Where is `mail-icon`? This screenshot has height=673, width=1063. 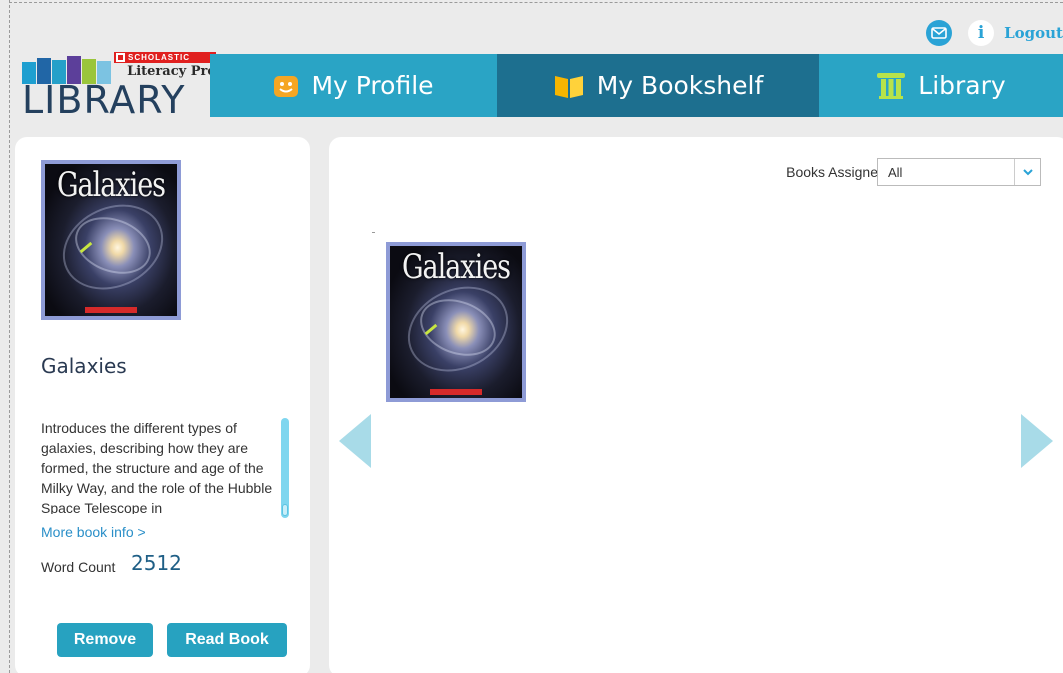 mail-icon is located at coordinates (939, 33).